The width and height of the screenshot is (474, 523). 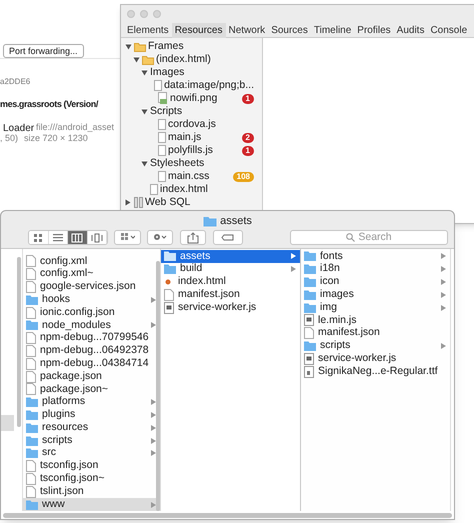 I want to click on tab: Elements, so click(x=148, y=30).